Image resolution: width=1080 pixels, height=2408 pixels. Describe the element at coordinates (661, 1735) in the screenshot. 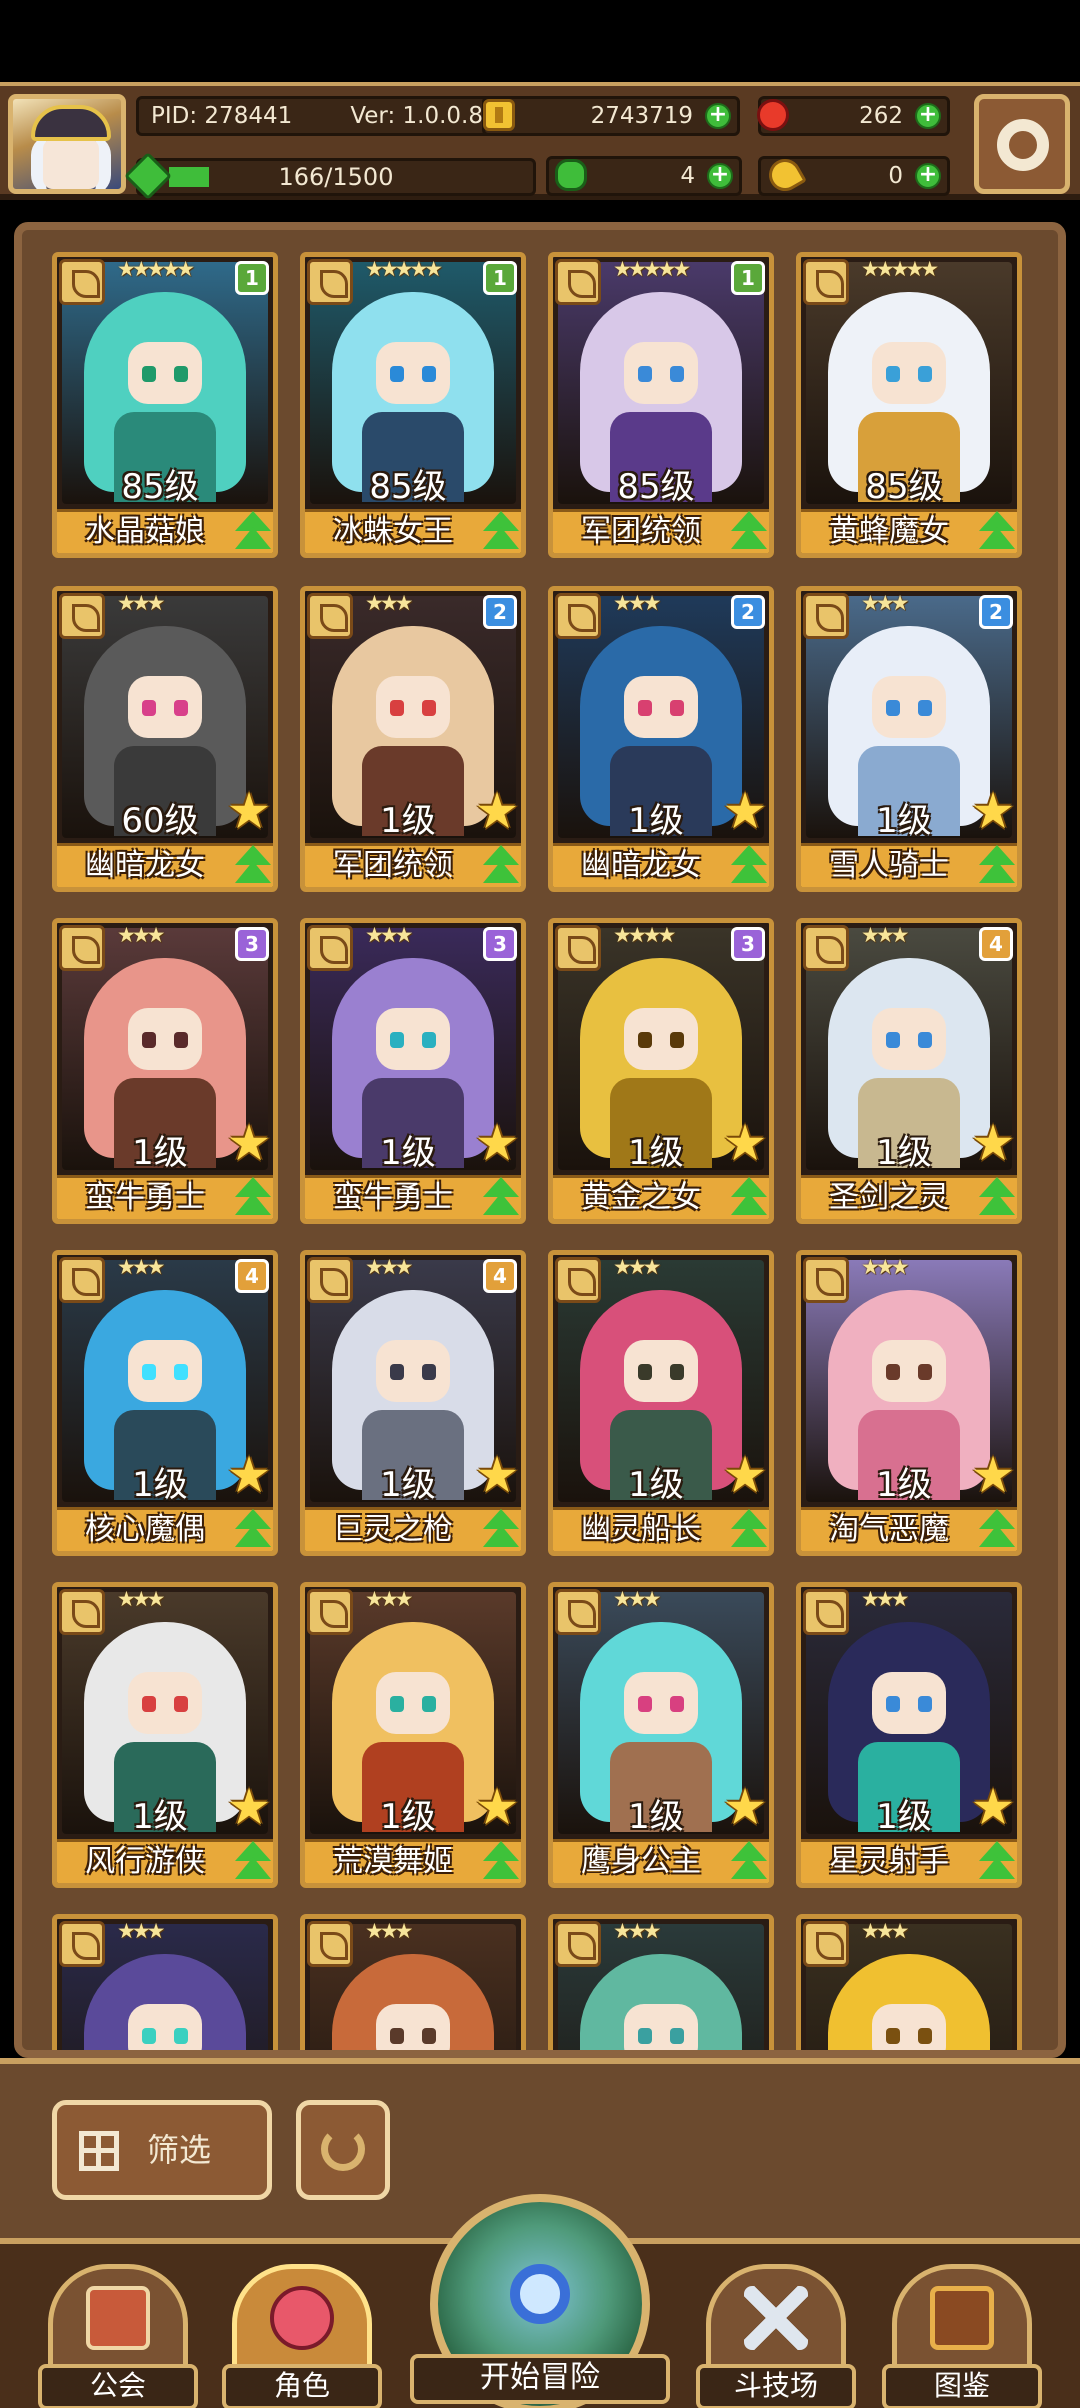

I see `hero-card: ★★★ 1级 ★ 鹰身公主` at that location.